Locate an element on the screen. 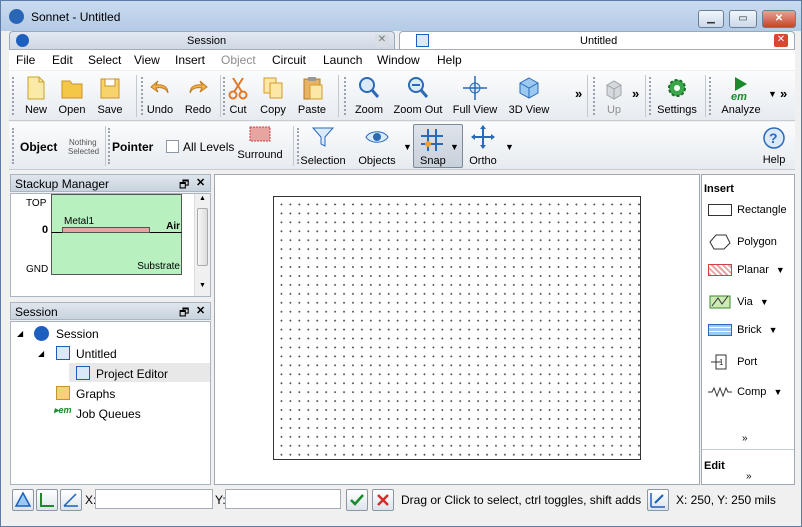 Image resolution: width=802 pixels, height=527 pixels. planar-dropdown-icon: ▼ is located at coordinates (780, 270).